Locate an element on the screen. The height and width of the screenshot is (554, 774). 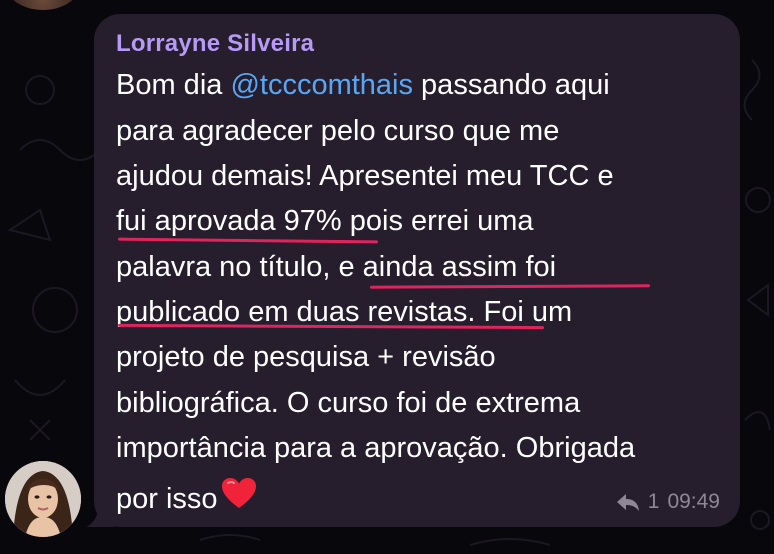
message-line-4: fui aprovada 97% pois errei uma is located at coordinates (325, 221).